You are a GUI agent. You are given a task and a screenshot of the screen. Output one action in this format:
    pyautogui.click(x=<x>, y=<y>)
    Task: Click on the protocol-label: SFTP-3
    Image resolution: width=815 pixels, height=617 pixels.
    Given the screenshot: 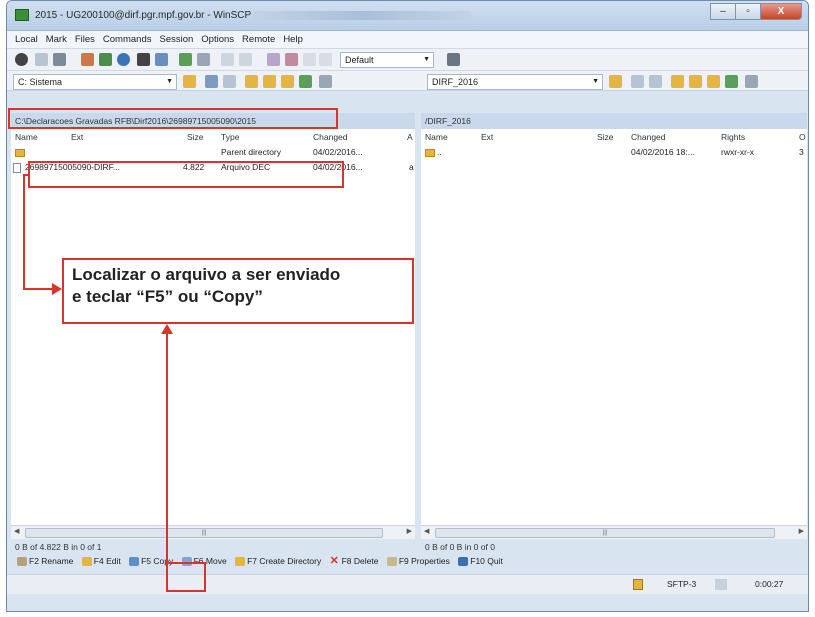 What is the action you would take?
    pyautogui.click(x=682, y=584)
    